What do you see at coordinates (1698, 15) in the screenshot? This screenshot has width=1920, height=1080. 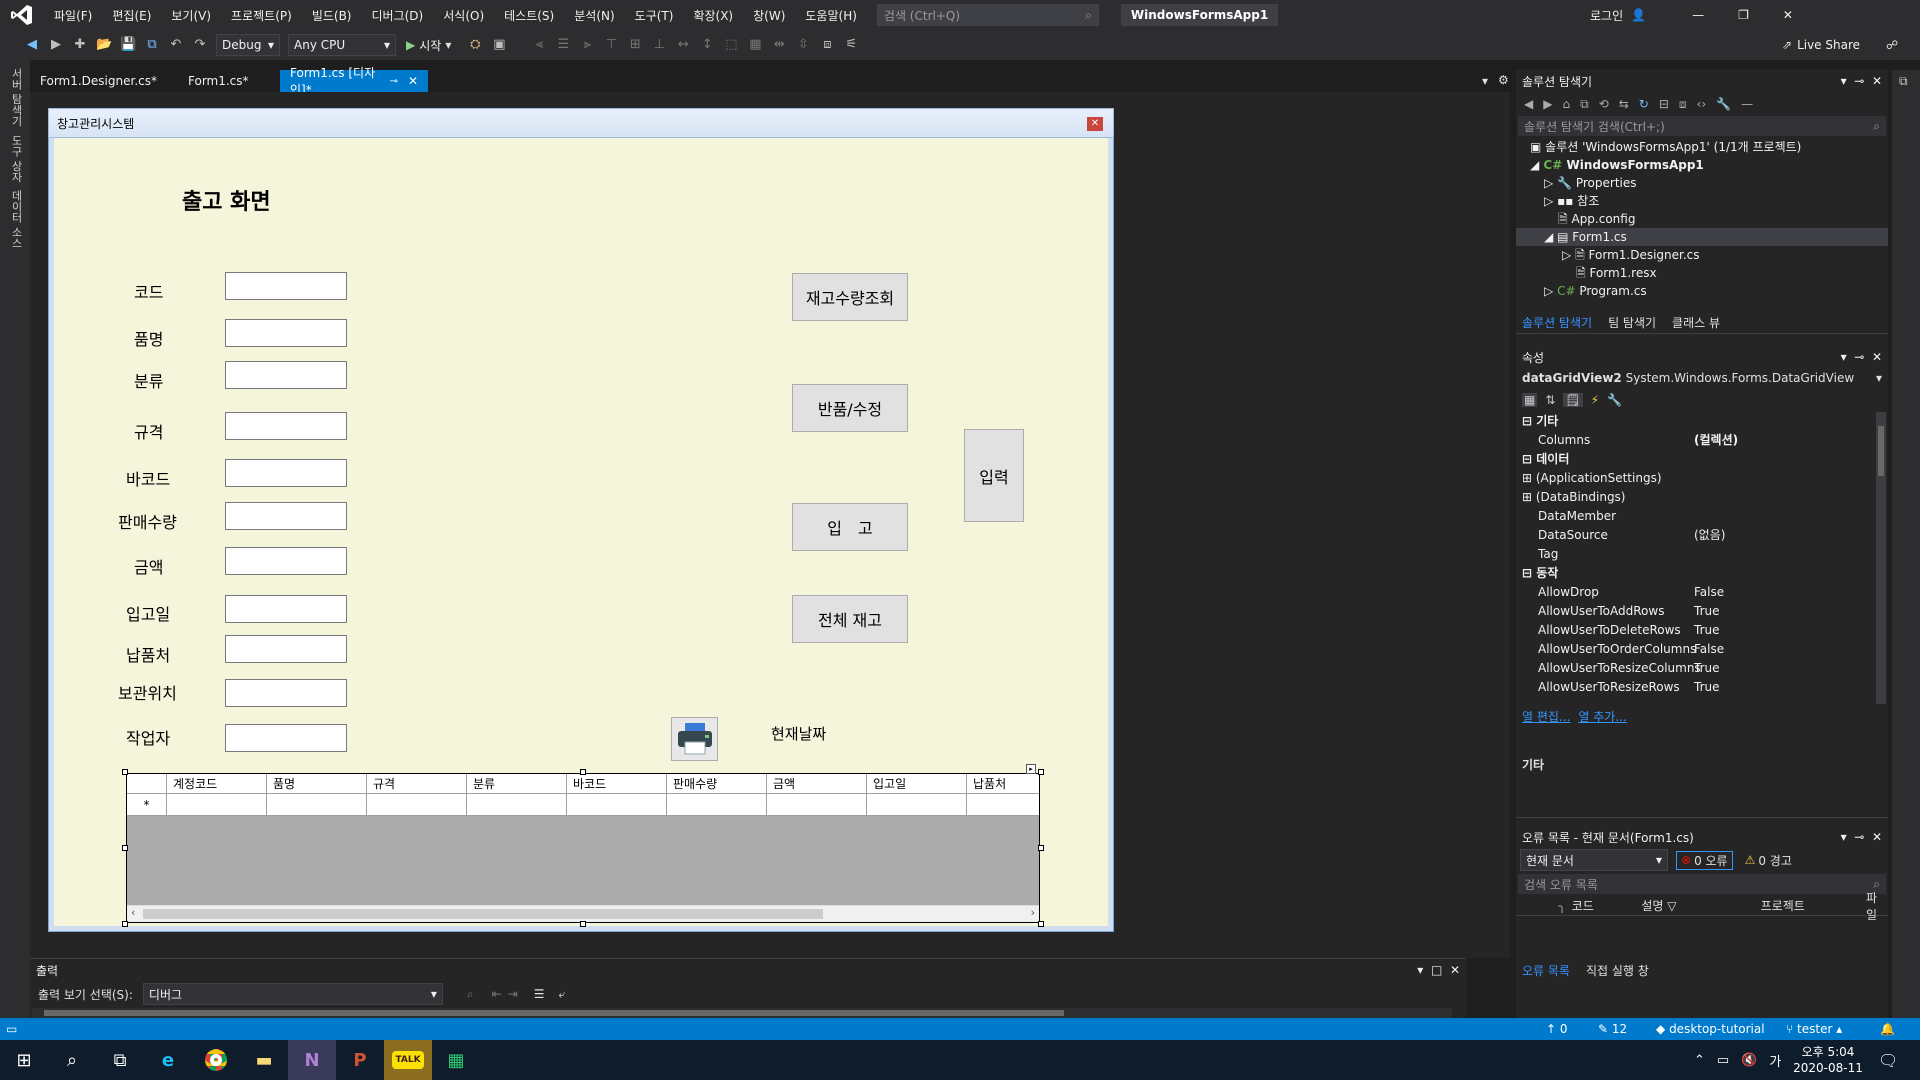 I see `minimize-button: —` at bounding box center [1698, 15].